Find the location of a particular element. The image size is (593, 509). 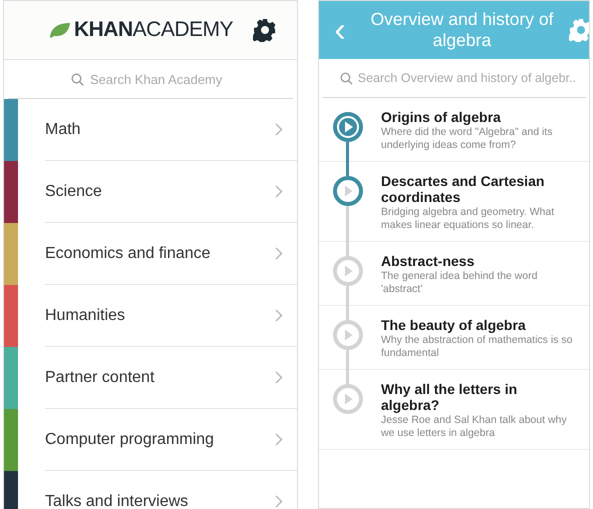

subject-item: Humanities is located at coordinates (171, 316).